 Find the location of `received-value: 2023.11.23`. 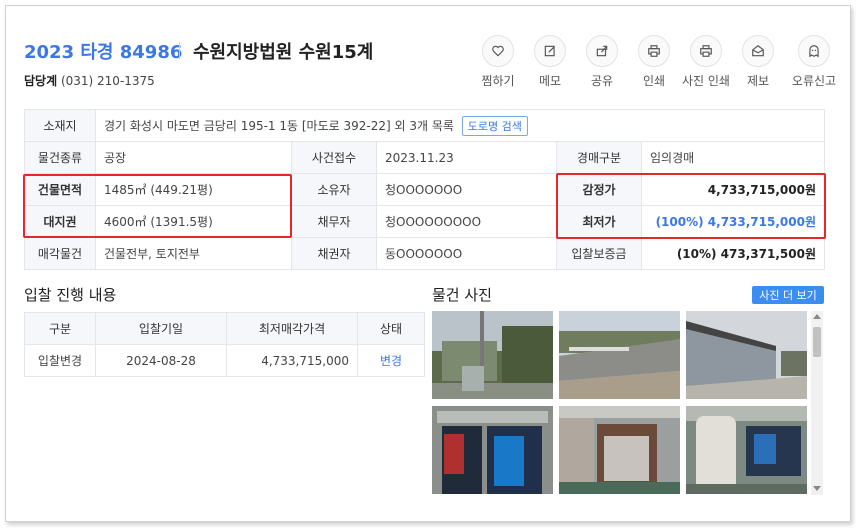

received-value: 2023.11.23 is located at coordinates (466, 157).